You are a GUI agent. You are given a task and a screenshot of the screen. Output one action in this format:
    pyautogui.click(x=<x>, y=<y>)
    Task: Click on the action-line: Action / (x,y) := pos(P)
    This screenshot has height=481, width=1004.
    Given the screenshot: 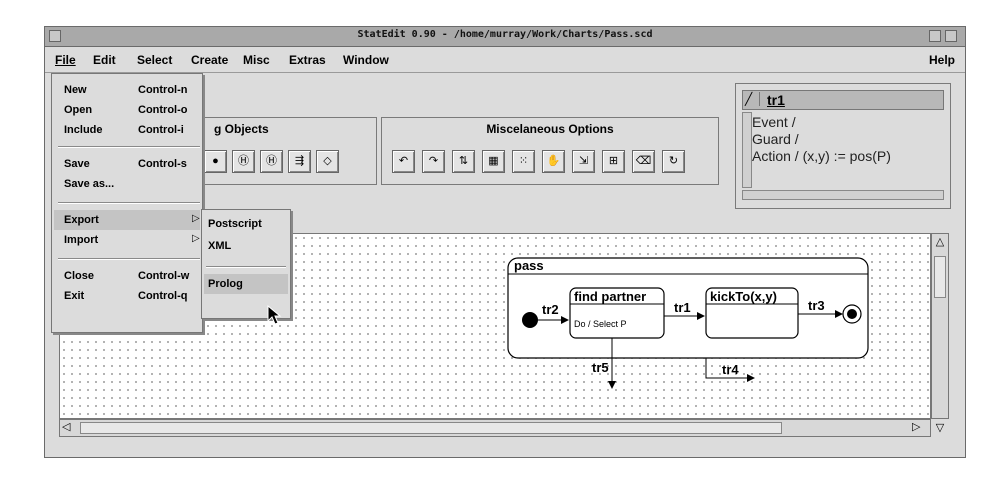 What is the action you would take?
    pyautogui.click(x=821, y=156)
    